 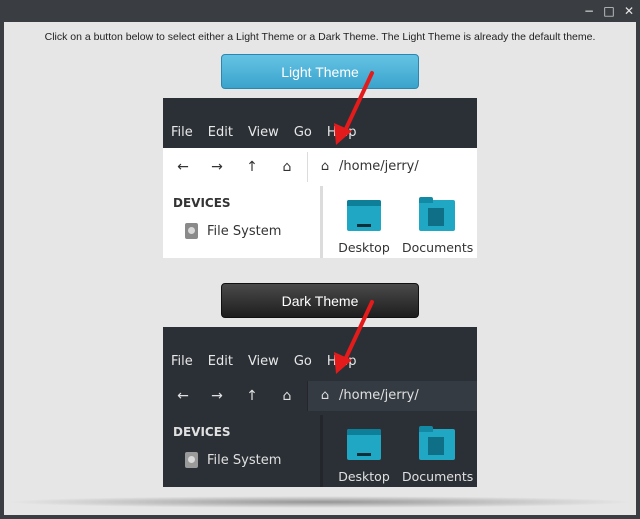 What do you see at coordinates (589, 11) in the screenshot?
I see `minimize-icon: −` at bounding box center [589, 11].